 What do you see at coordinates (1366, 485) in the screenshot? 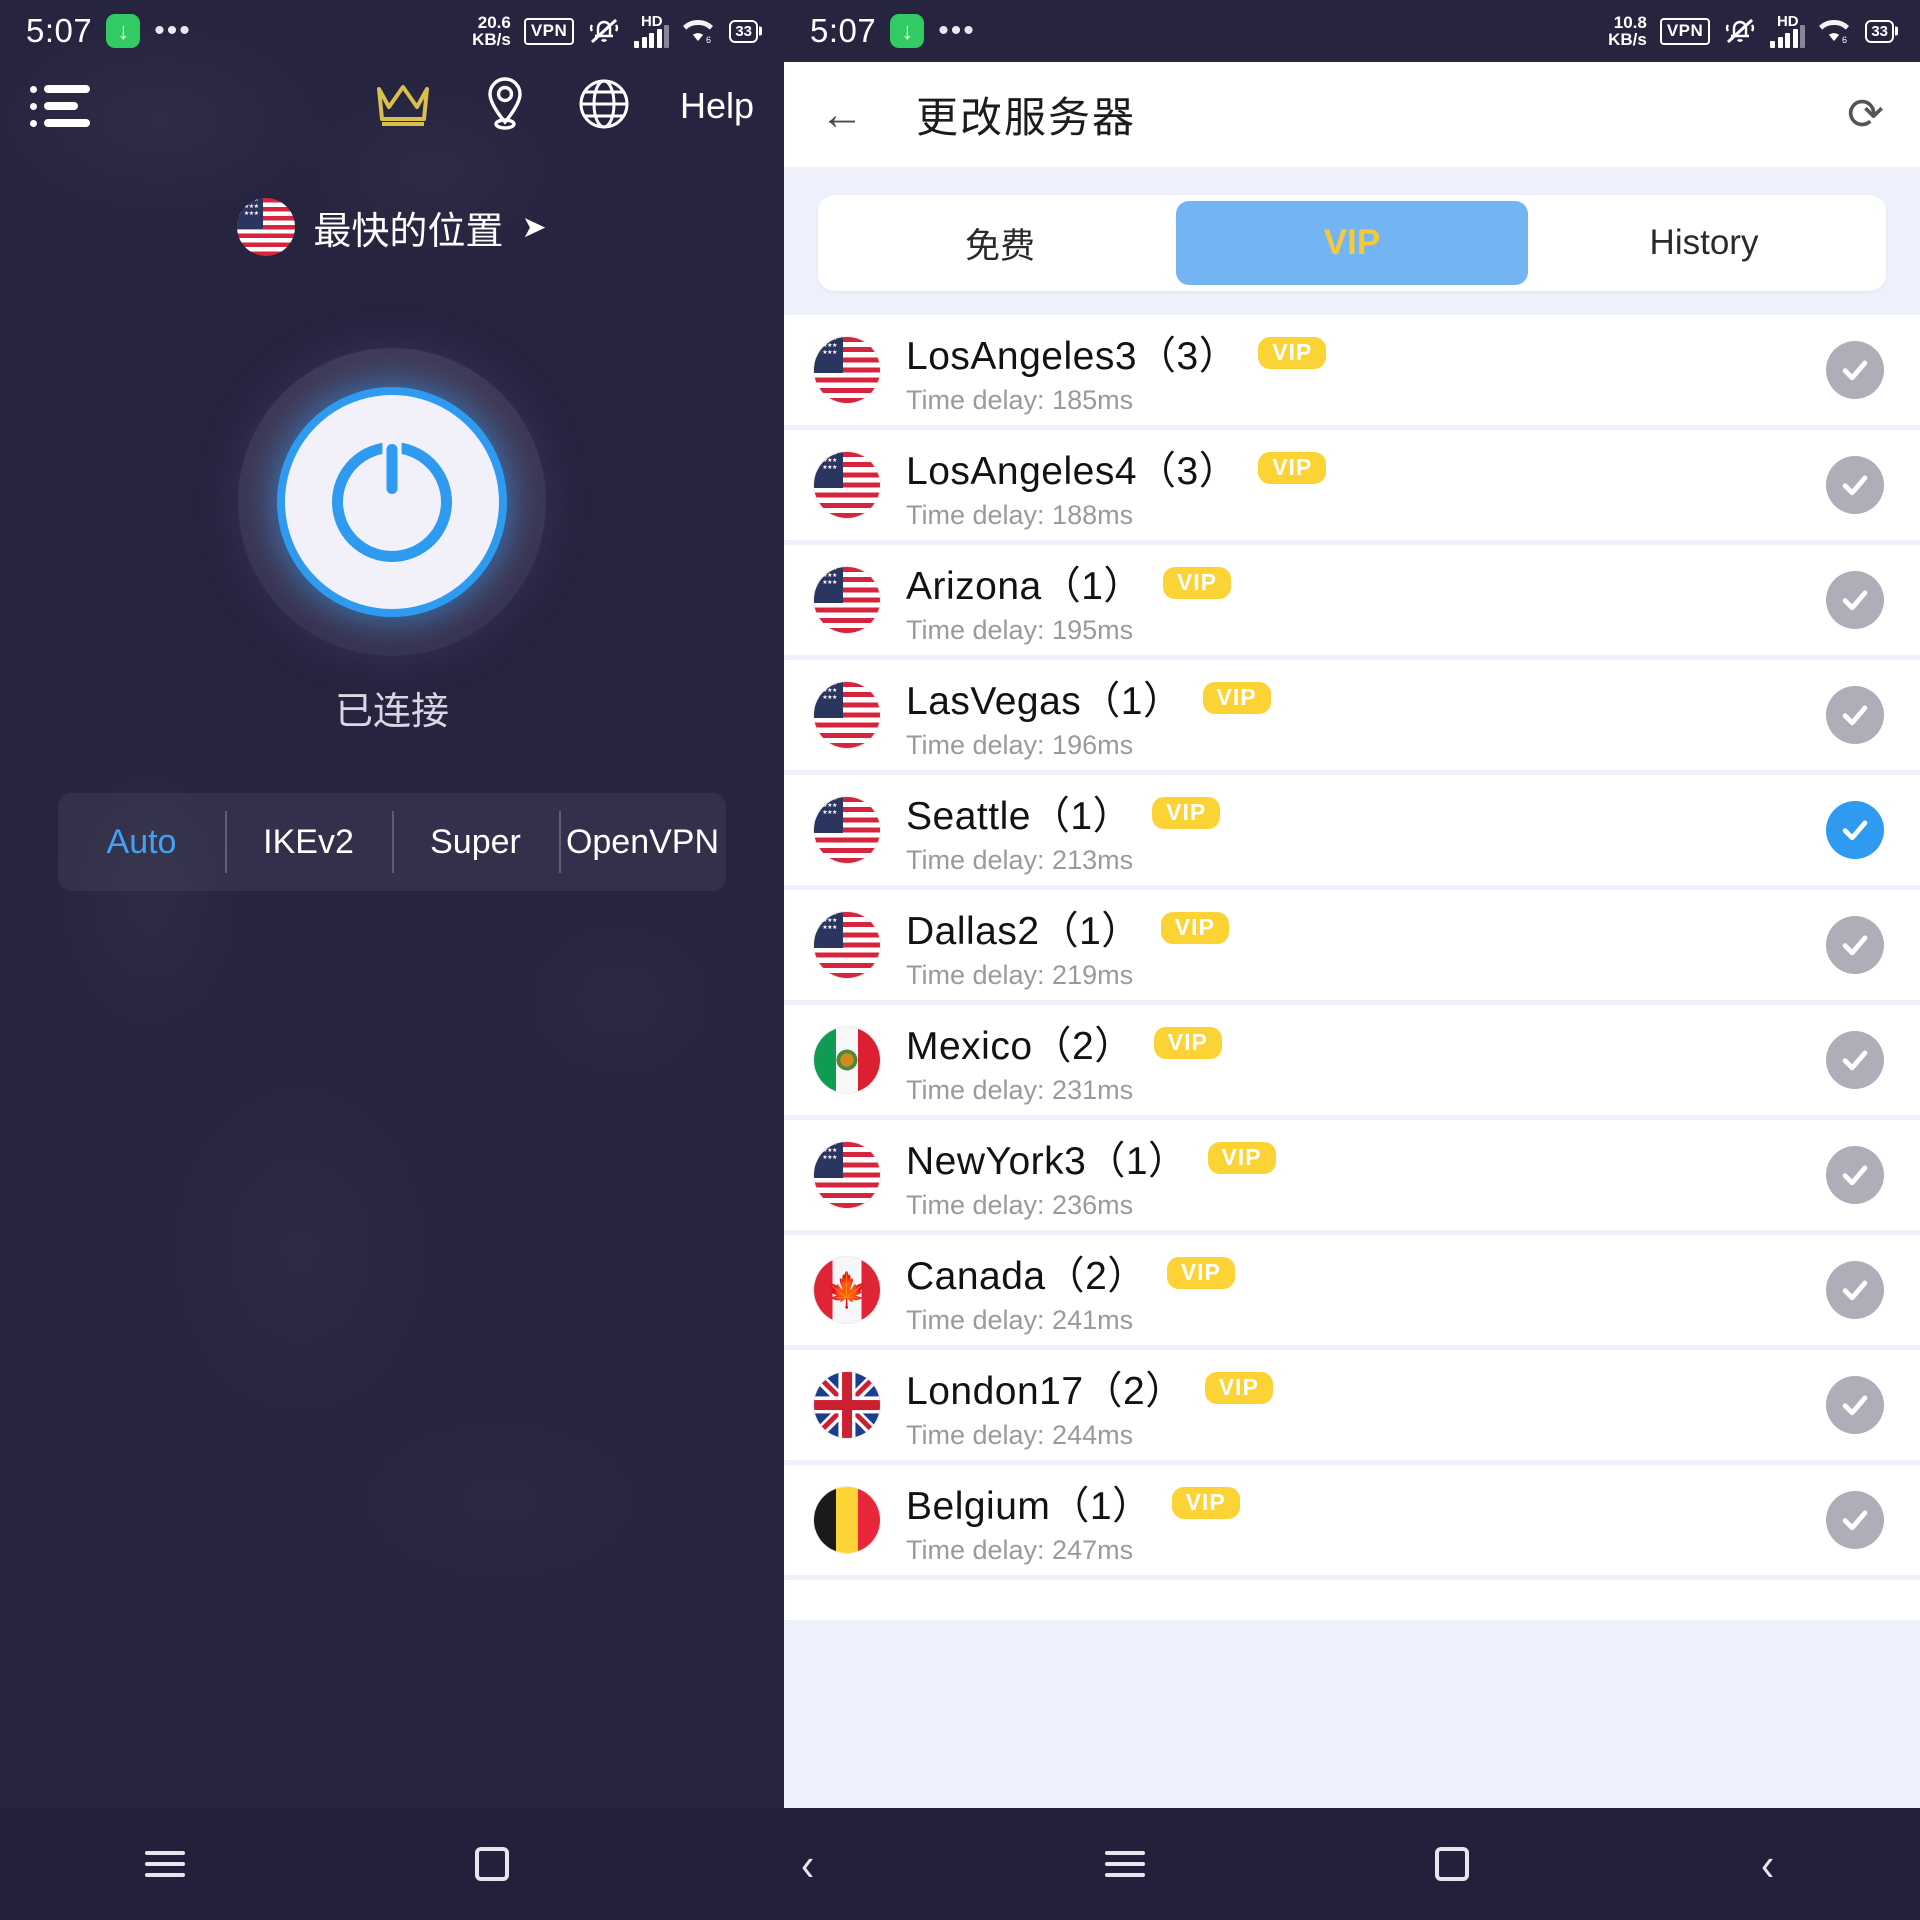
I see `server-info: LosAngeles4（3） VIP Time delay: 188ms` at bounding box center [1366, 485].